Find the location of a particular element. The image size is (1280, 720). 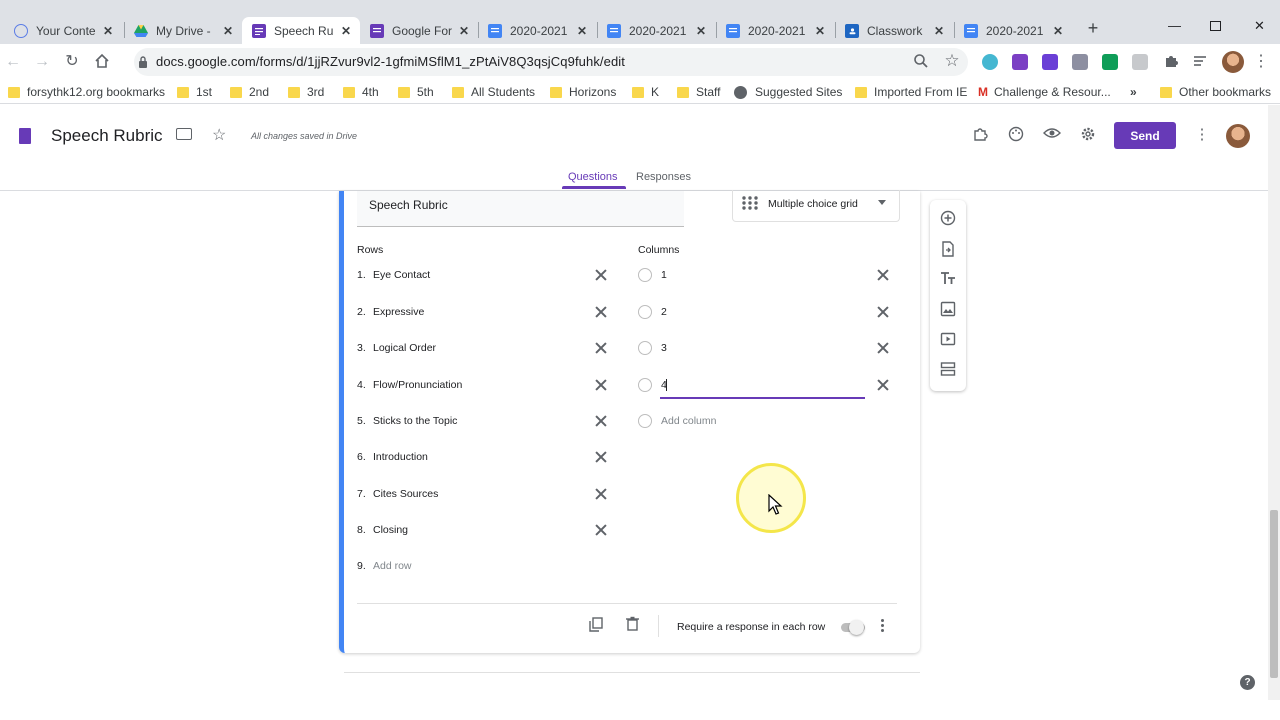

bookmark-item: 2nd is located at coordinates (249, 92).